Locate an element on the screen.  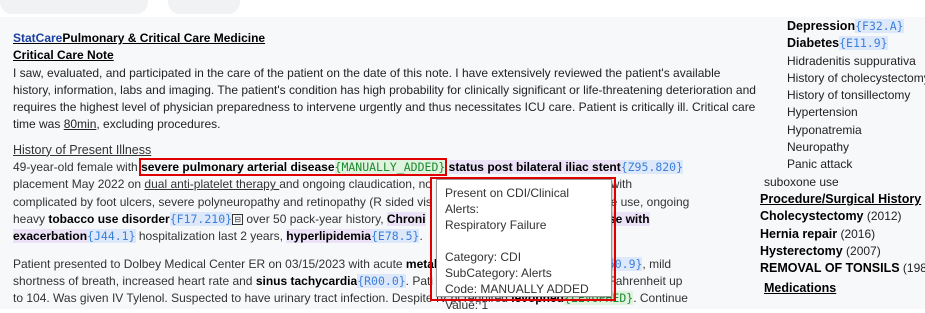
note-subtitle: Critical Care Note is located at coordinates (63, 55).